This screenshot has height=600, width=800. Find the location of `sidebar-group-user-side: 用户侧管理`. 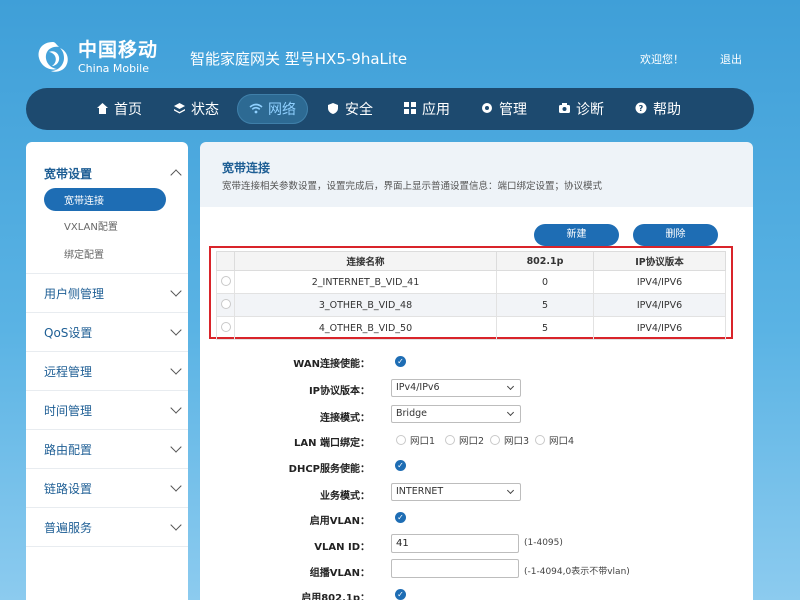

sidebar-group-user-side: 用户侧管理 is located at coordinates (107, 293).